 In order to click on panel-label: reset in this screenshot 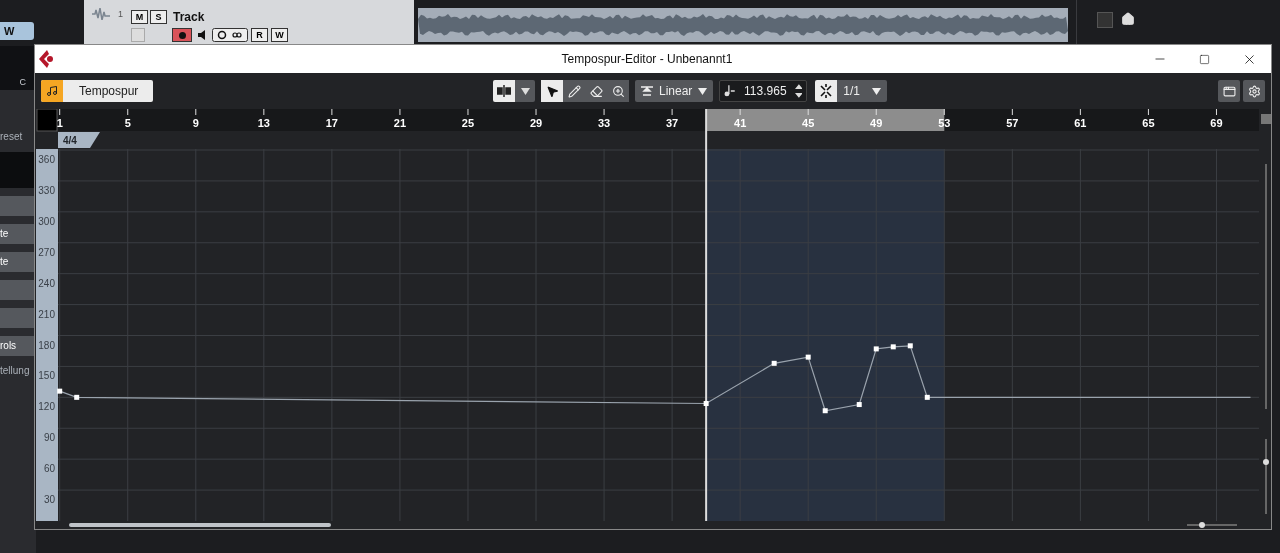, I will do `click(12, 137)`.